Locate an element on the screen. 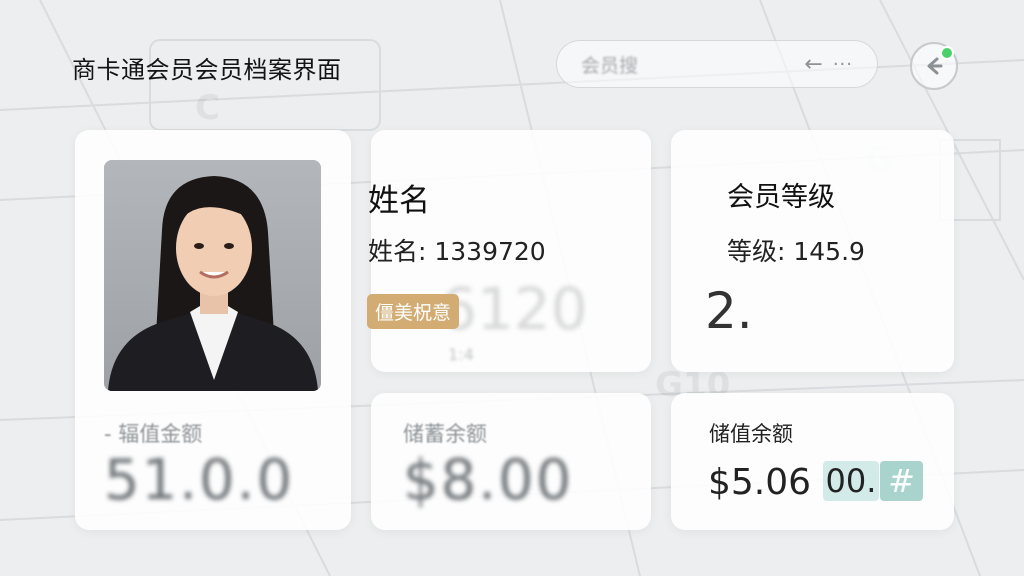 The image size is (1024, 576). status-dot is located at coordinates (947, 53).